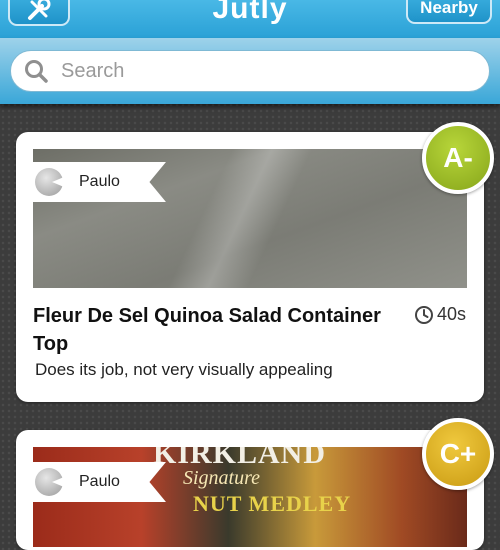 This screenshot has height=550, width=500. What do you see at coordinates (458, 158) in the screenshot?
I see `grade-badge: A-` at bounding box center [458, 158].